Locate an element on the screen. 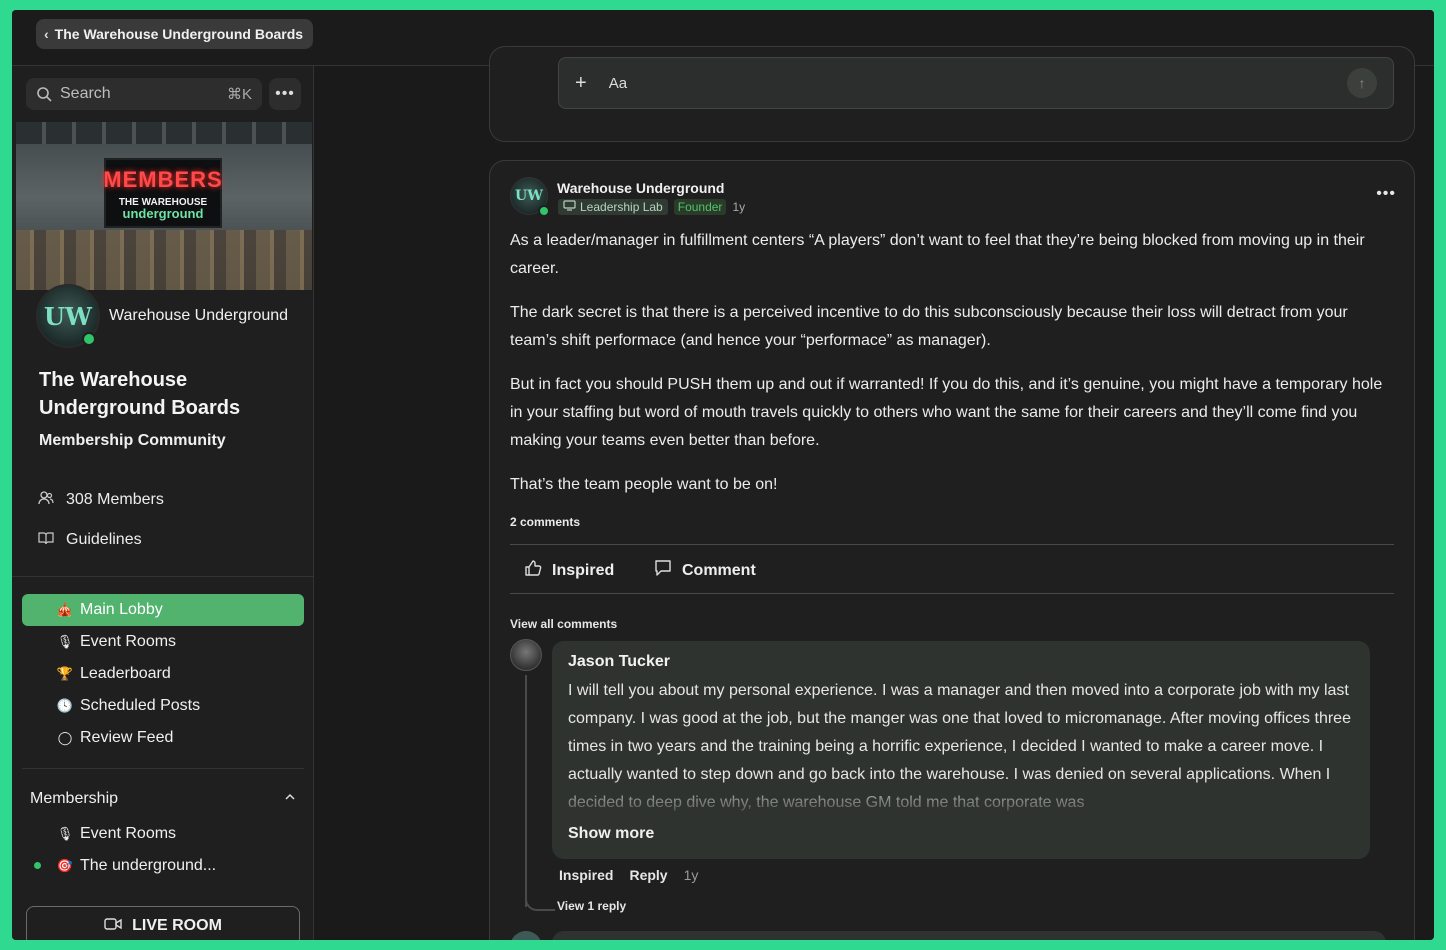  post-options-button: ••• is located at coordinates (1386, 194).